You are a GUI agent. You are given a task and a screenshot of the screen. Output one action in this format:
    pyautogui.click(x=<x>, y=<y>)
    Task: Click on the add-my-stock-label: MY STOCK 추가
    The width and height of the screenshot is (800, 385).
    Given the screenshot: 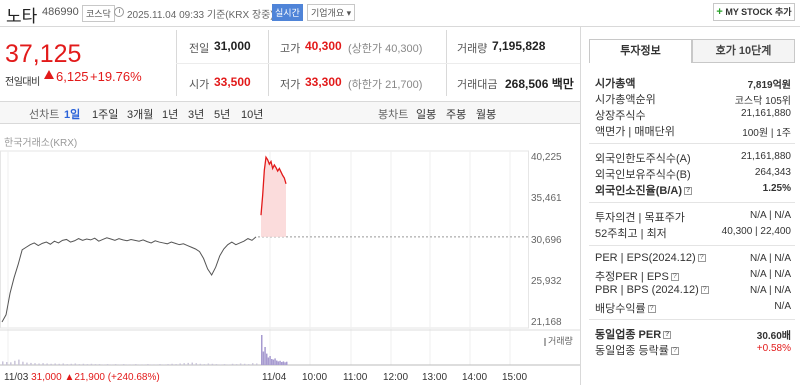 What is the action you would take?
    pyautogui.click(x=758, y=12)
    